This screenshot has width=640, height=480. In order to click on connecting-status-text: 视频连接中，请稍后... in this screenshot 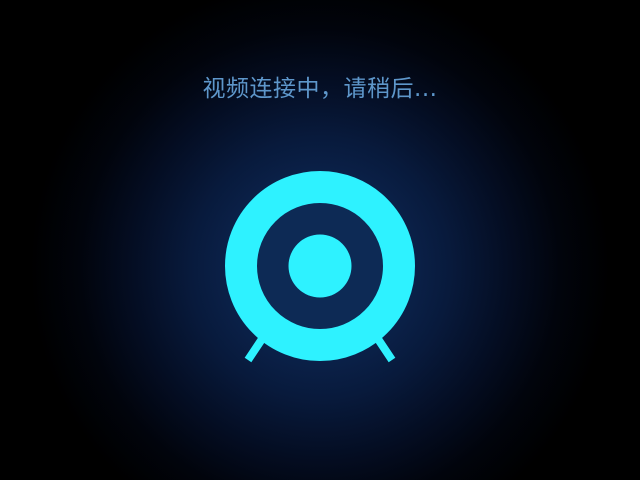, I will do `click(320, 89)`.